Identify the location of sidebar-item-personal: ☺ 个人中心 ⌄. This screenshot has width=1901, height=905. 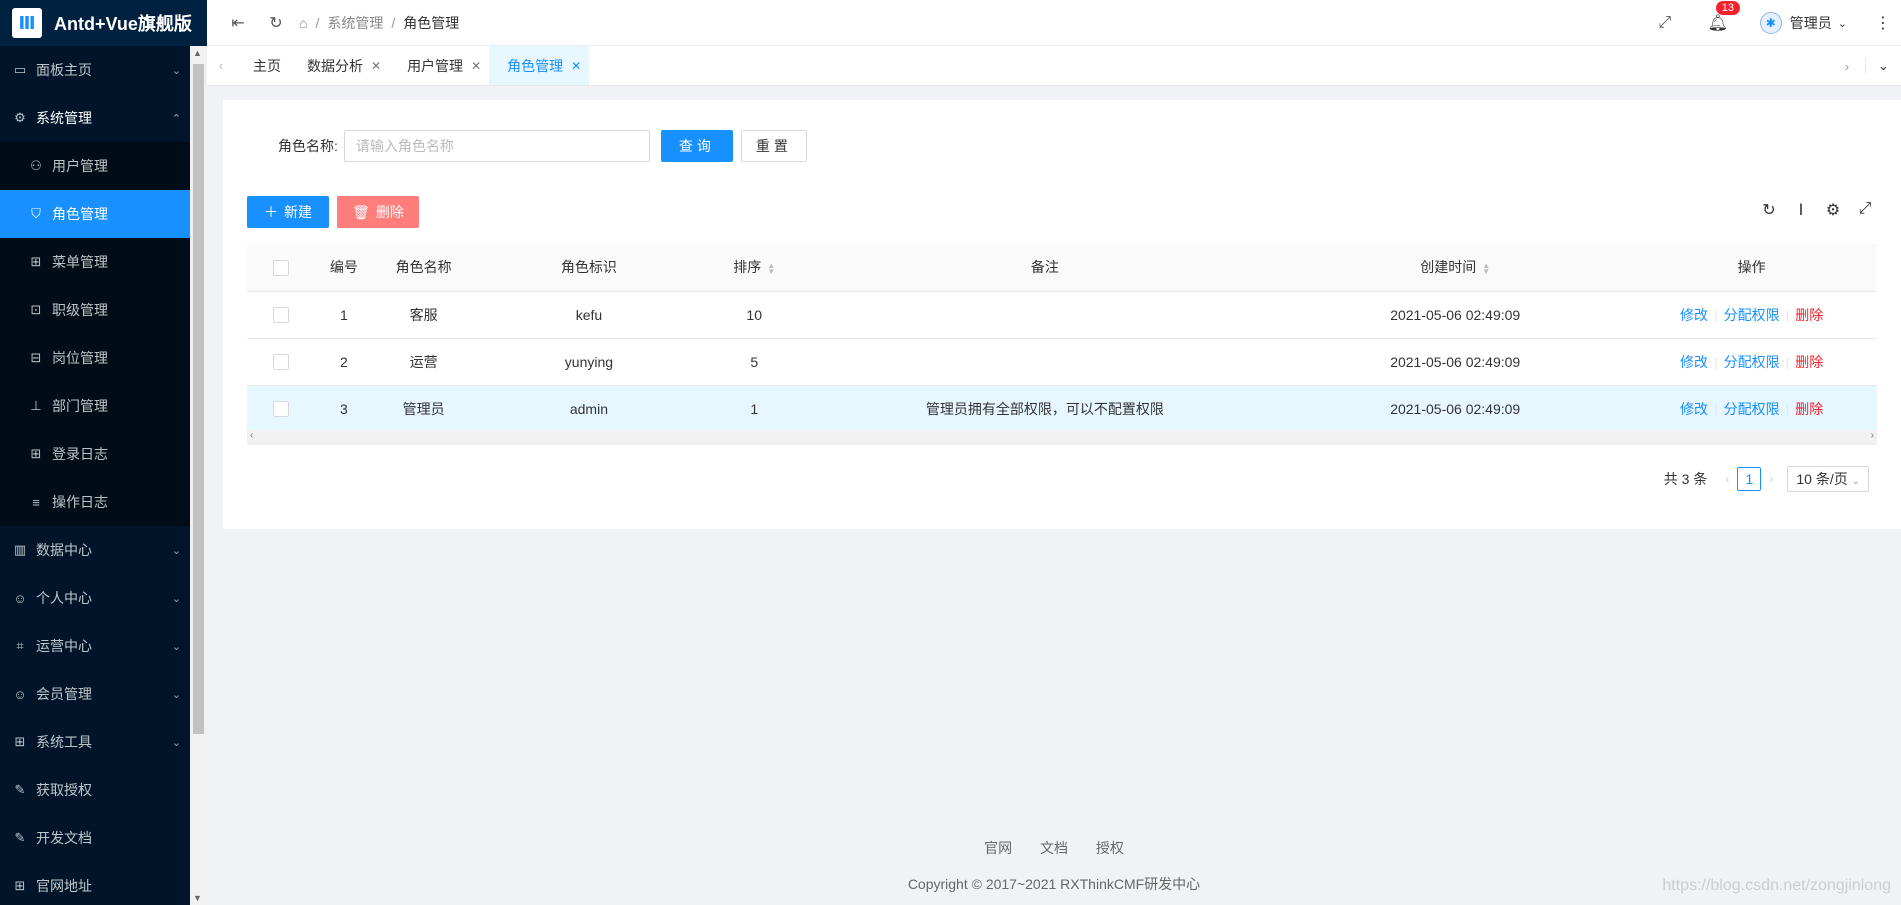
(103, 598).